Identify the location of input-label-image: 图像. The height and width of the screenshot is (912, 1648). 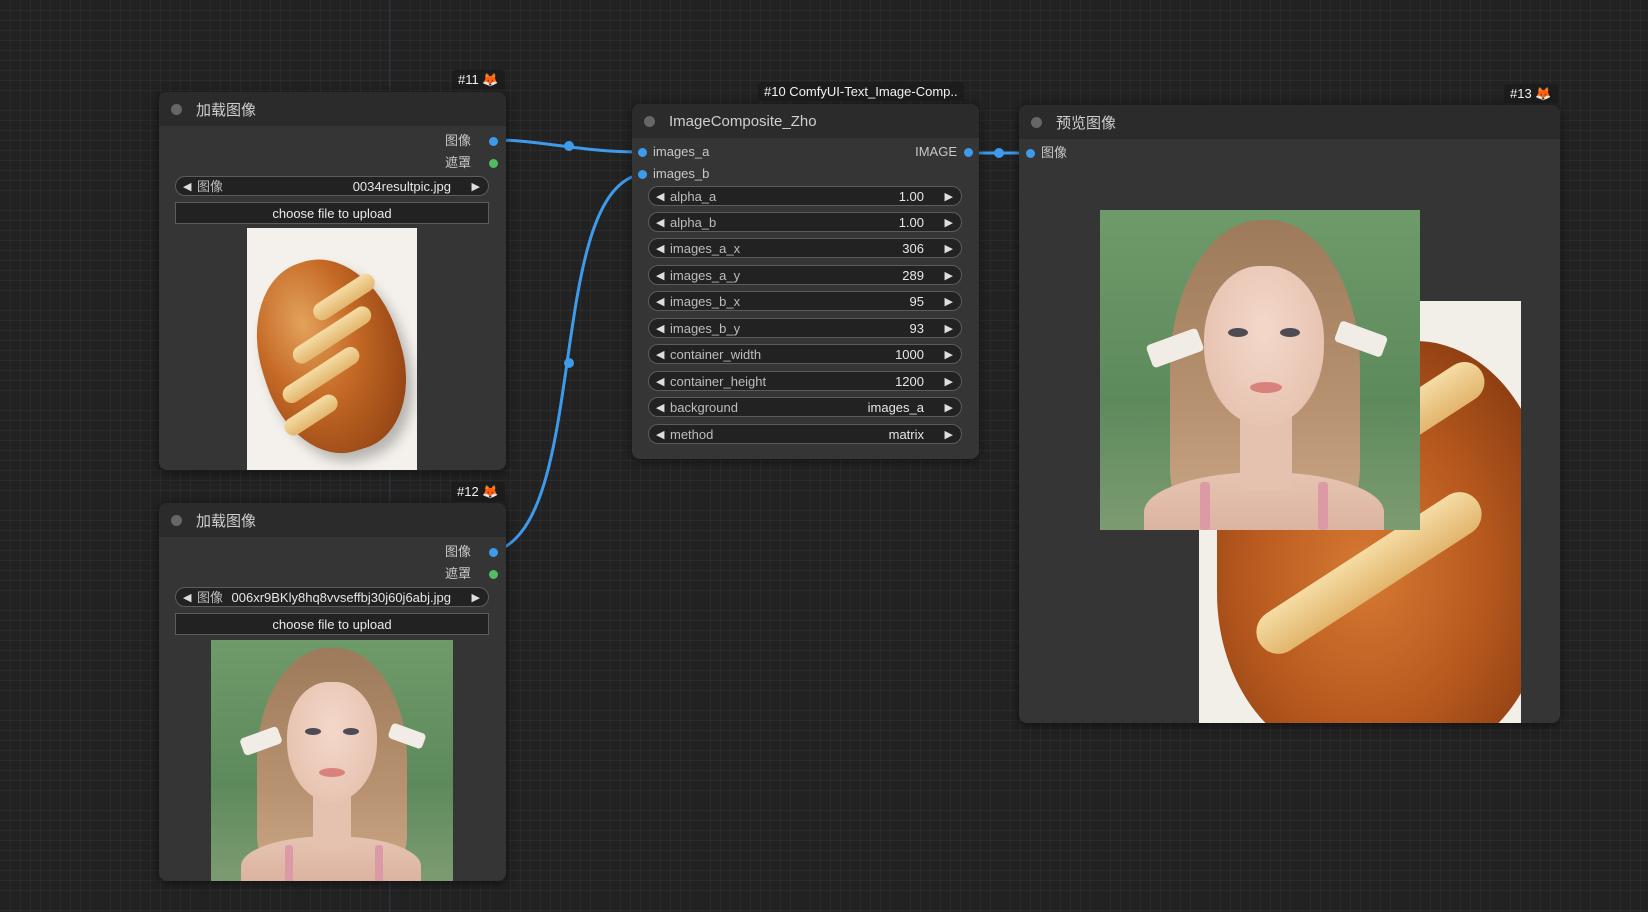
(1054, 152).